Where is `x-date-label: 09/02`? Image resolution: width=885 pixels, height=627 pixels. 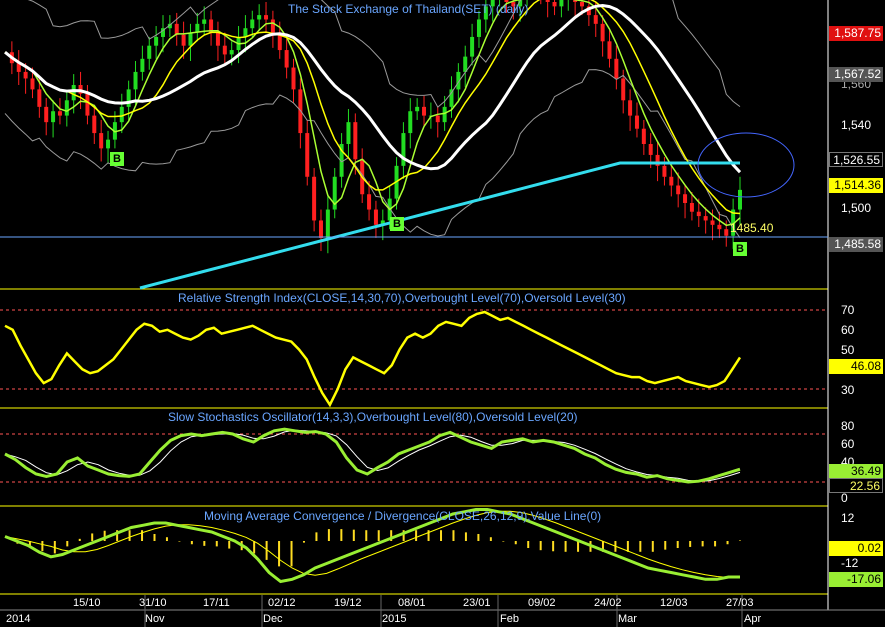 x-date-label: 09/02 is located at coordinates (542, 603).